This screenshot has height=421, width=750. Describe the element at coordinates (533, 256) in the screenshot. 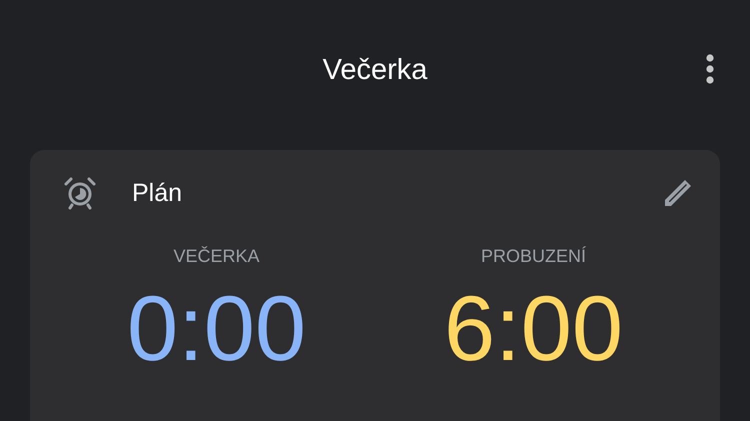

I see `time-label: PROBUZENÍ` at that location.